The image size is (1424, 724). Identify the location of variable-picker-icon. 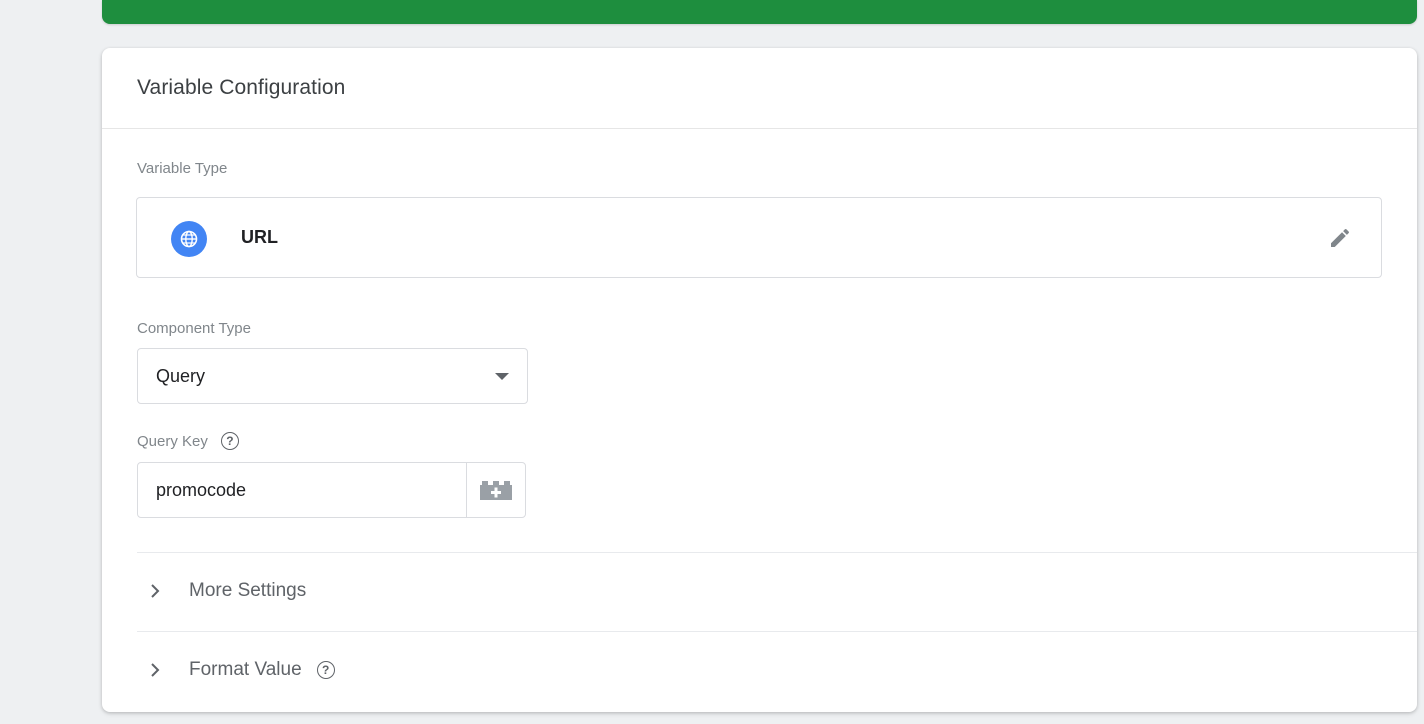
(495, 490).